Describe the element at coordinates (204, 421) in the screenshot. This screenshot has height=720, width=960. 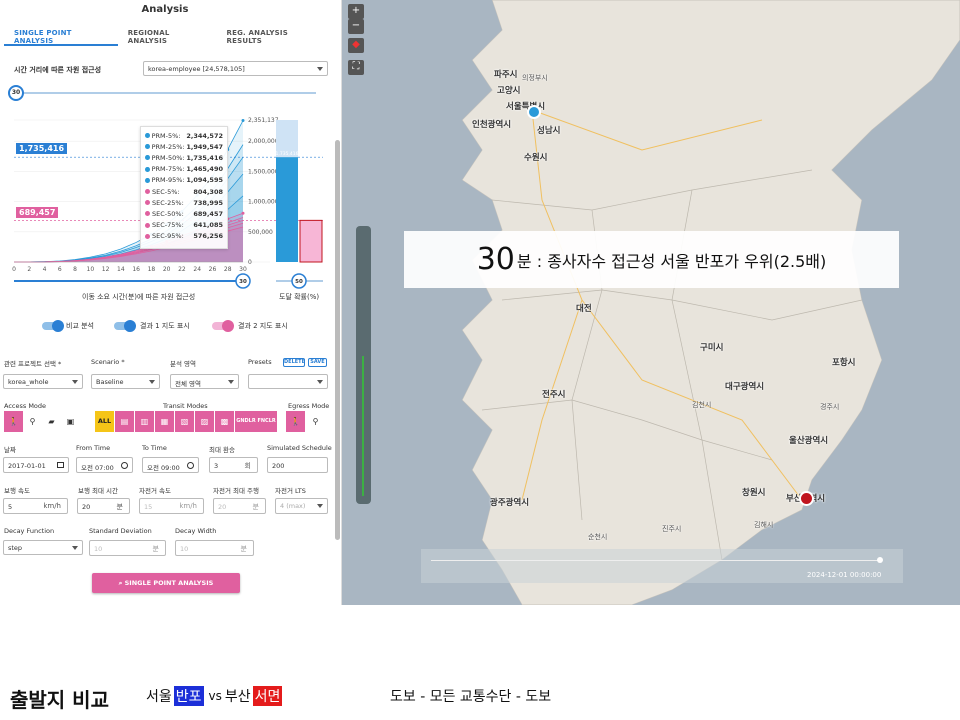
I see `transit-ferry-button: ▨` at that location.